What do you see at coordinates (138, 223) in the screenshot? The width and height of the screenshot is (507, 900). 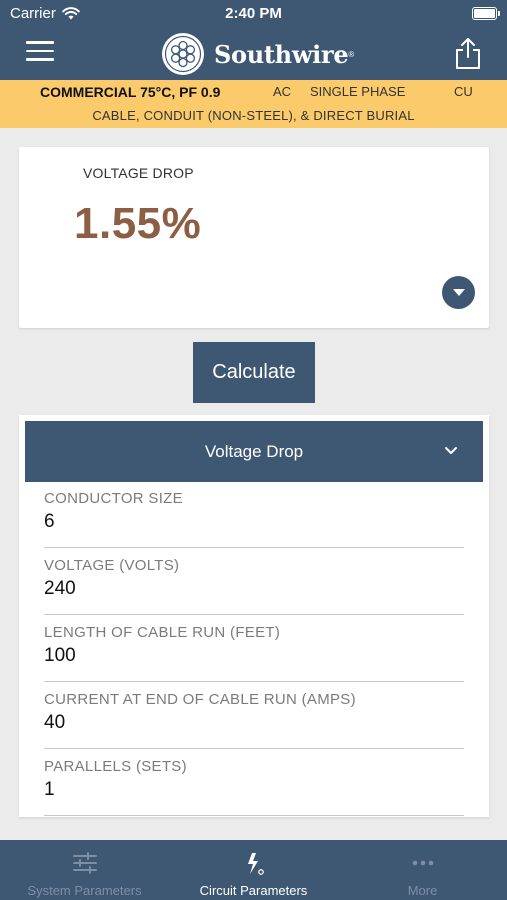 I see `result-value: 1.55%` at bounding box center [138, 223].